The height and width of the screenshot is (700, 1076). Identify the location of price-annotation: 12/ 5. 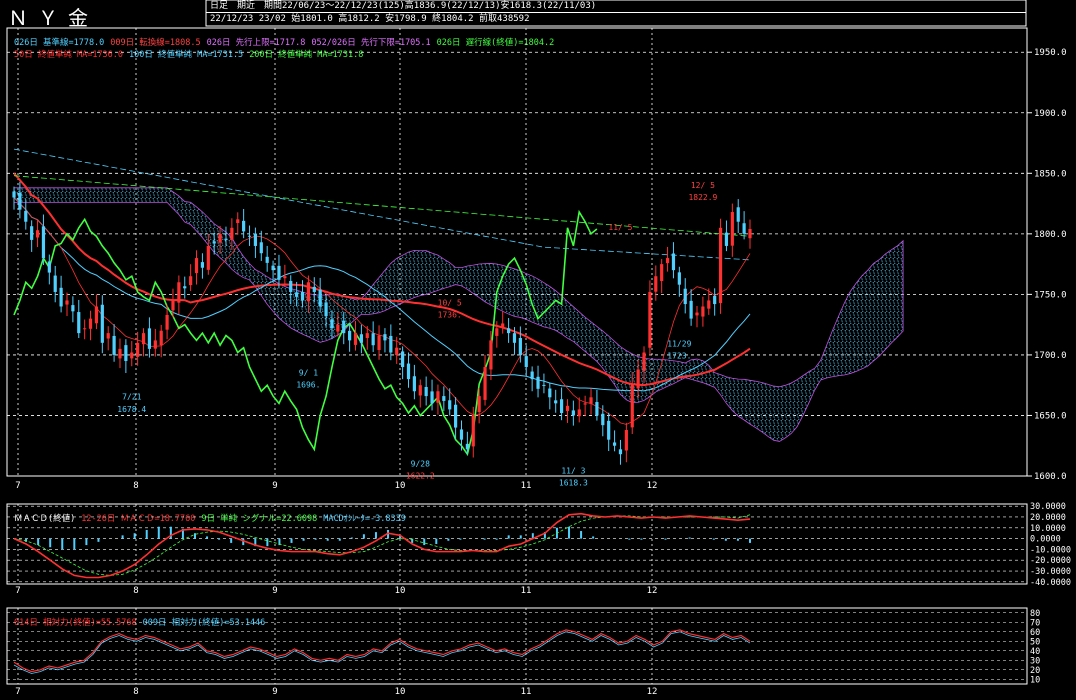
(703, 185).